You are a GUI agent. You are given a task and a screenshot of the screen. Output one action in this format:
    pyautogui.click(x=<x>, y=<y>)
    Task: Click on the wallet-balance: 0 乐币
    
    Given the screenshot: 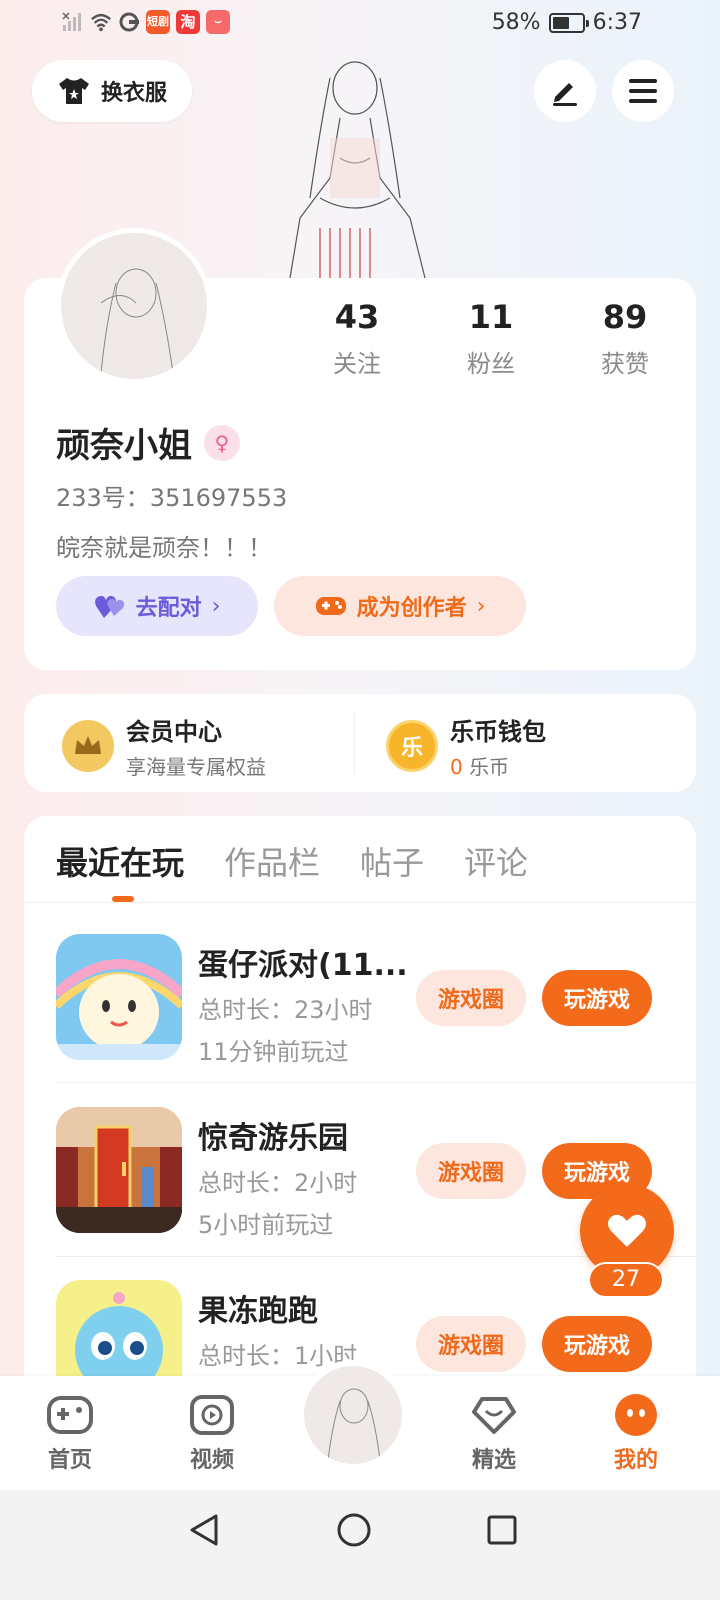 What is the action you would take?
    pyautogui.click(x=498, y=765)
    